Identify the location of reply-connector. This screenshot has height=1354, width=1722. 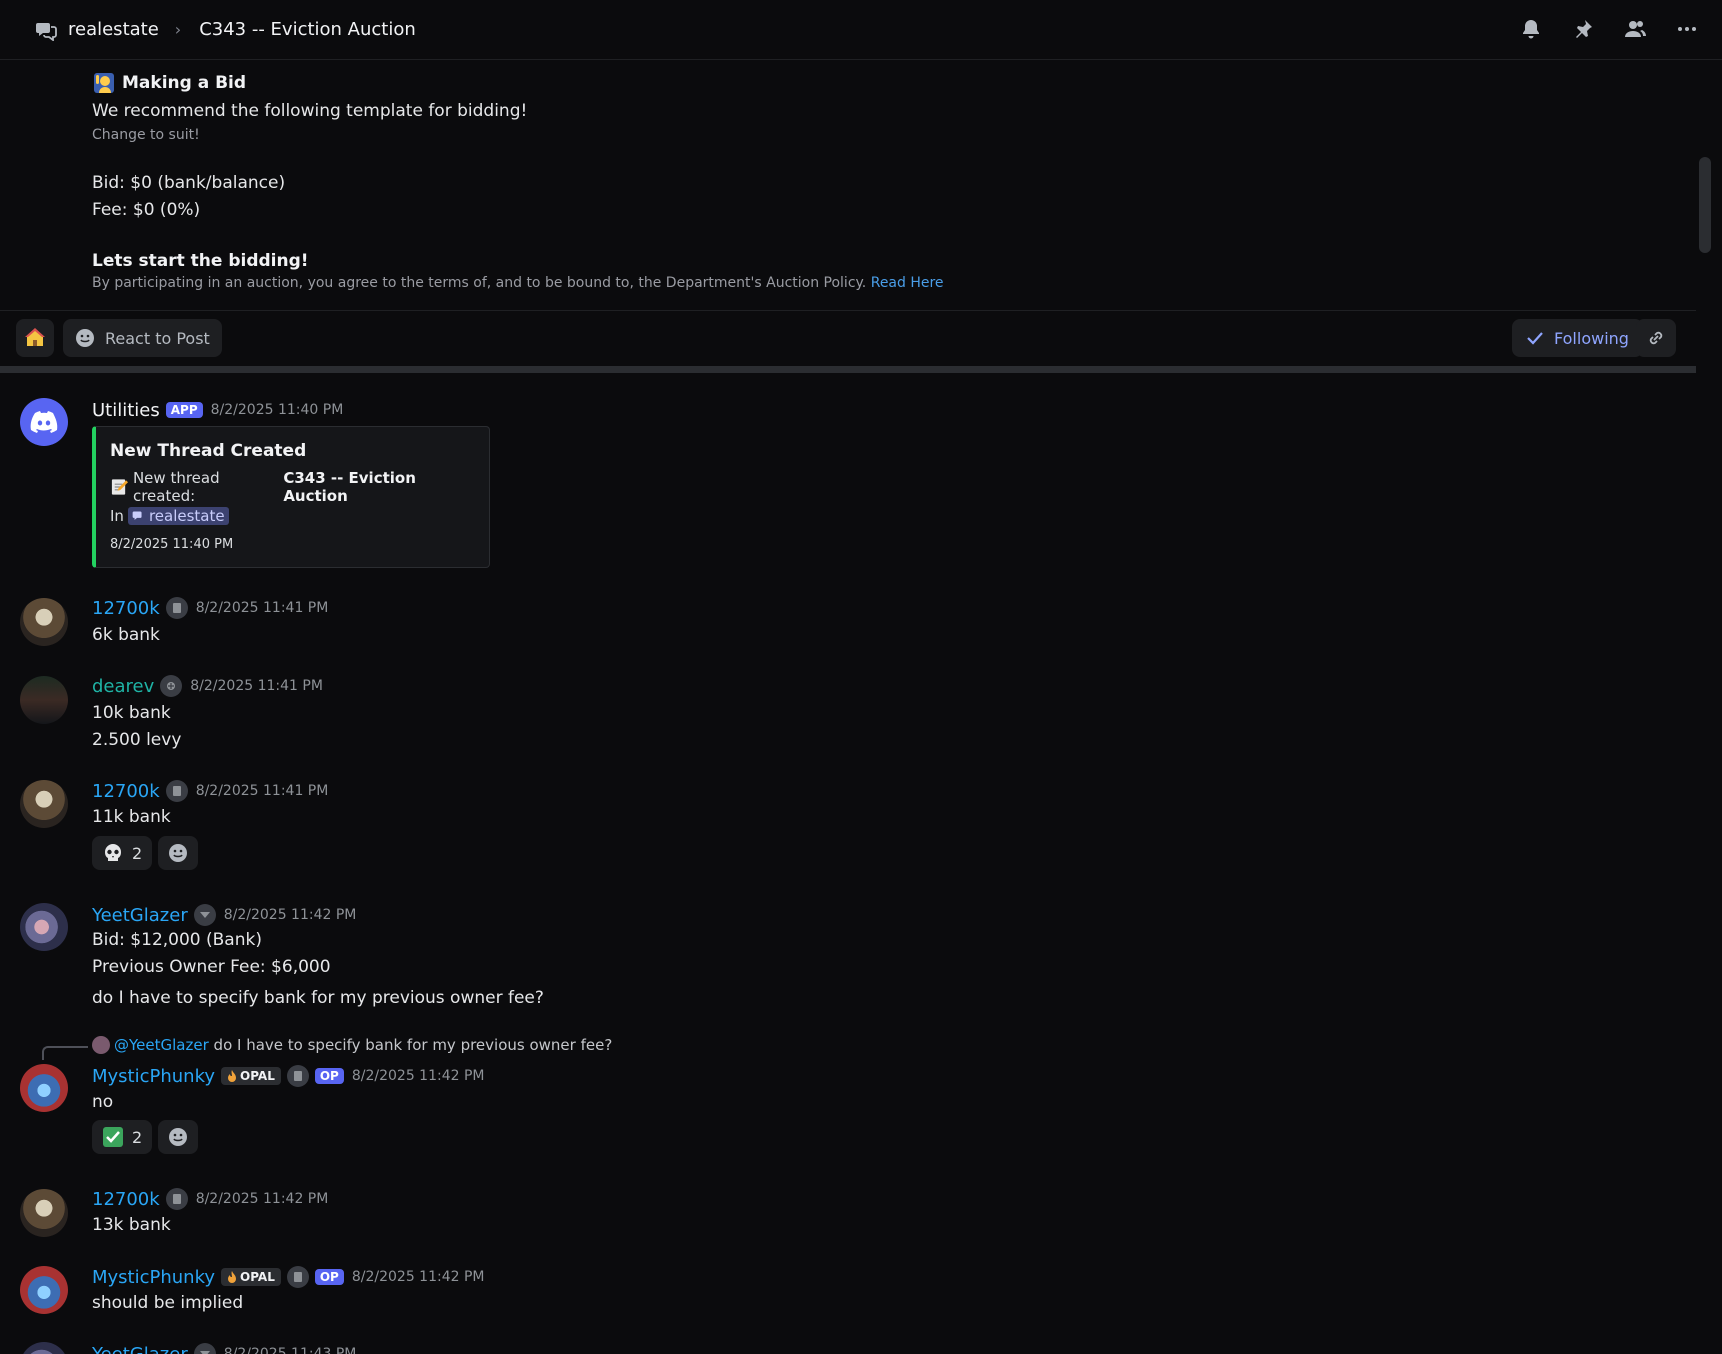
(65, 1053).